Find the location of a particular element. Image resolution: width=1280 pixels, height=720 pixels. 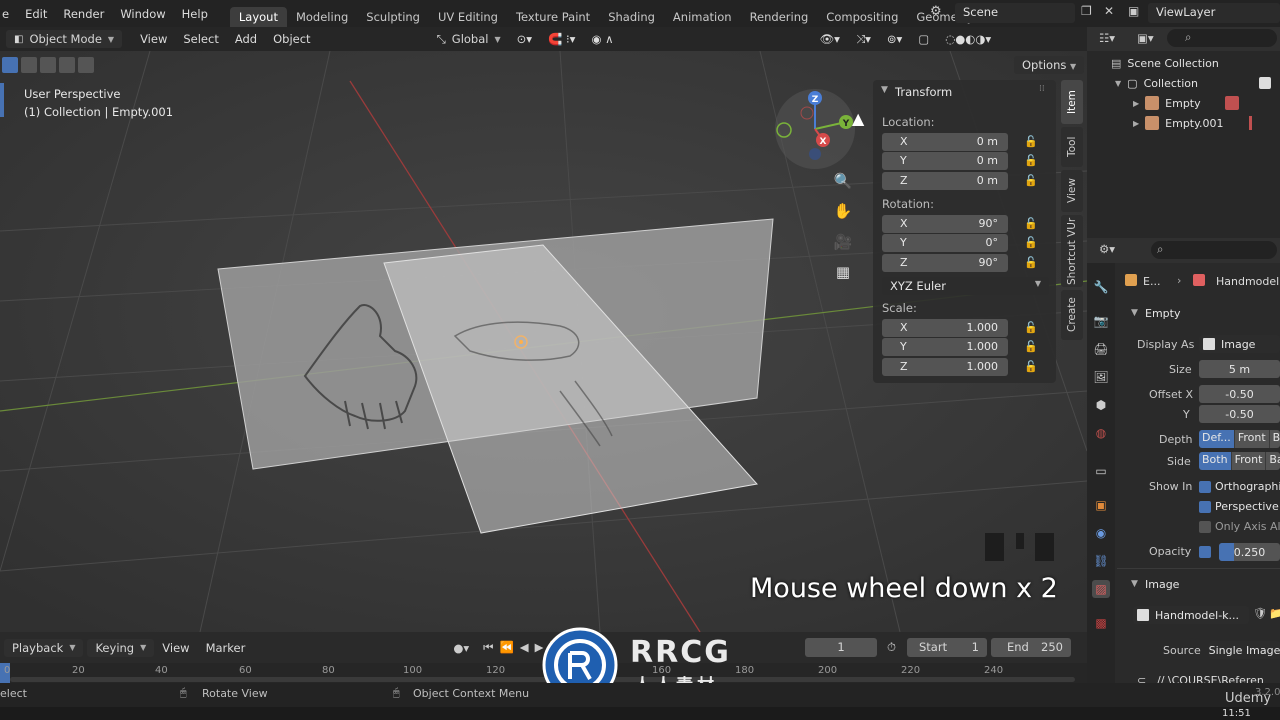

overlays-icon: ⊚▾ is located at coordinates (894, 39).